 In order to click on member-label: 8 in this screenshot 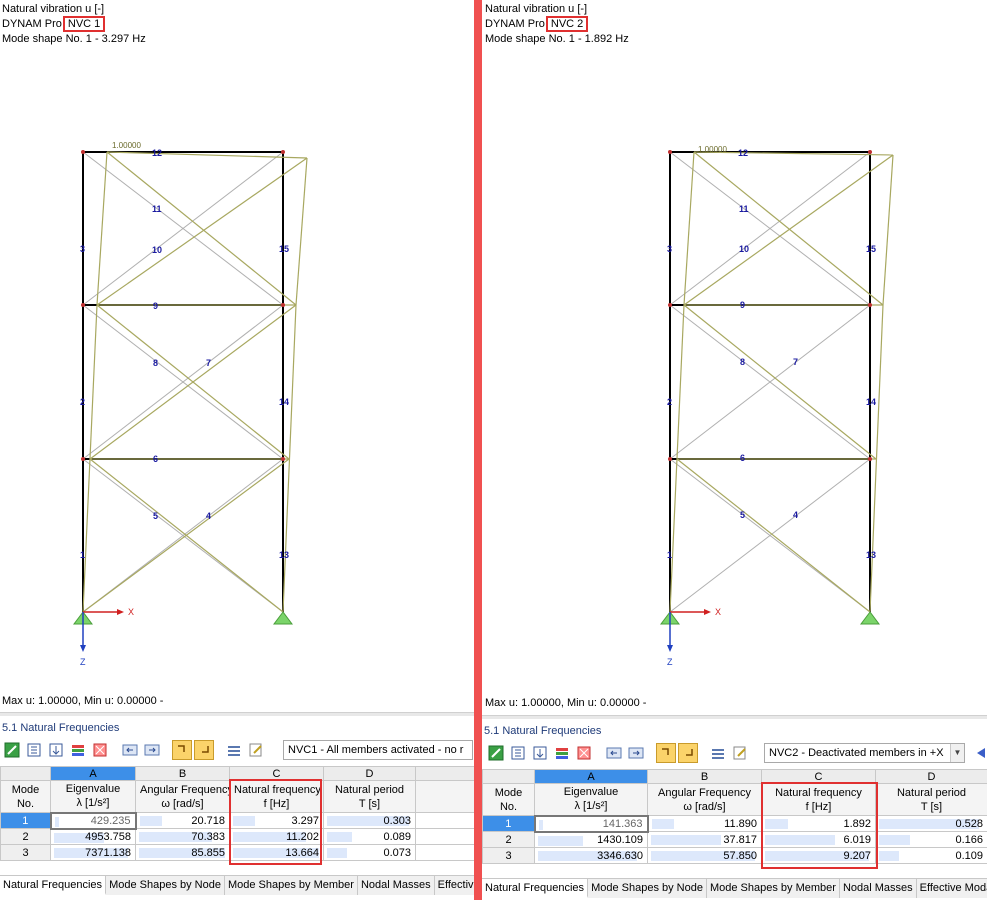, I will do `click(155, 363)`.